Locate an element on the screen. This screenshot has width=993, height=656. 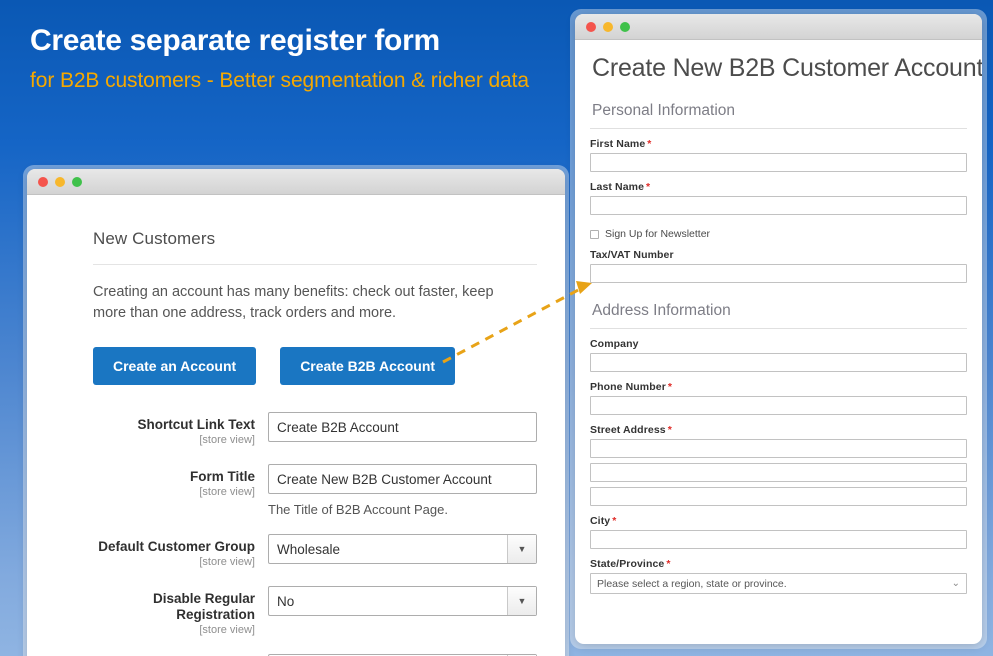
config-label: Default Customer Group [store view] is located at coordinates (180, 551).